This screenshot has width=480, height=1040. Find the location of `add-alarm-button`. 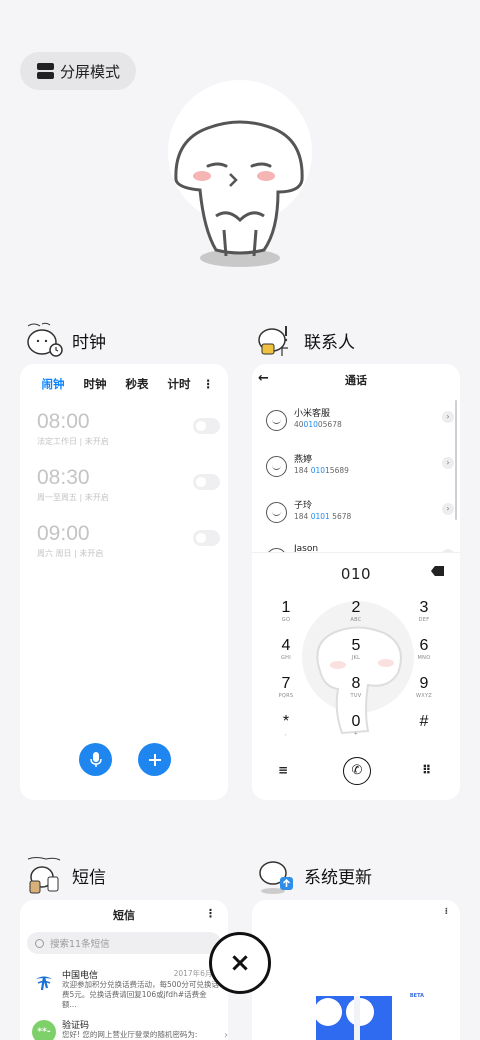

add-alarm-button is located at coordinates (154, 759).